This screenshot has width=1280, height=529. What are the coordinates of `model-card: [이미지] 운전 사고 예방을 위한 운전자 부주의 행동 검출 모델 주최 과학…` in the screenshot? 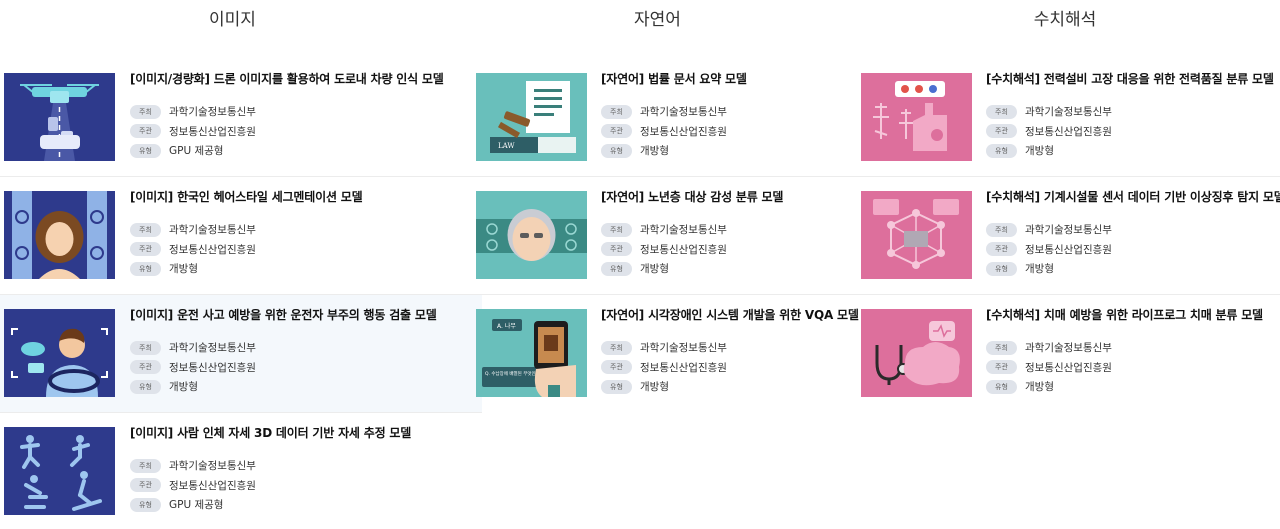 It's located at (241, 354).